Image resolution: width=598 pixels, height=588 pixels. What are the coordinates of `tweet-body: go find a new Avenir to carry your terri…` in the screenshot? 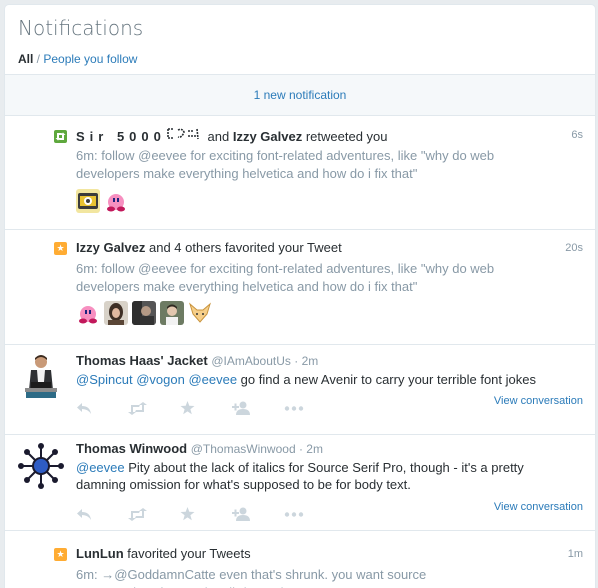 It's located at (386, 379).